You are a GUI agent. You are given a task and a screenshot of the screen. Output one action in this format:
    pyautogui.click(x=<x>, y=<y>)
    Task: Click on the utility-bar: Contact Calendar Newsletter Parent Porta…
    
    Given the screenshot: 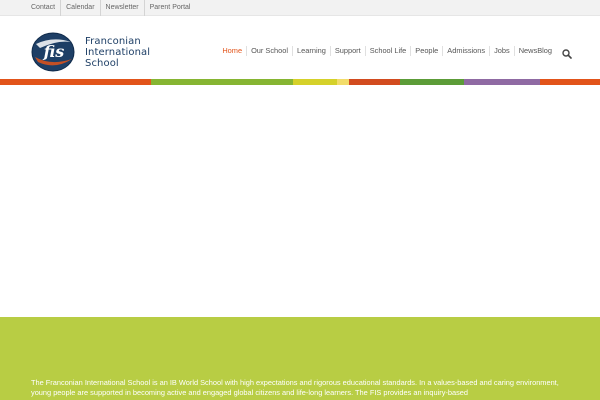 What is the action you would take?
    pyautogui.click(x=300, y=8)
    